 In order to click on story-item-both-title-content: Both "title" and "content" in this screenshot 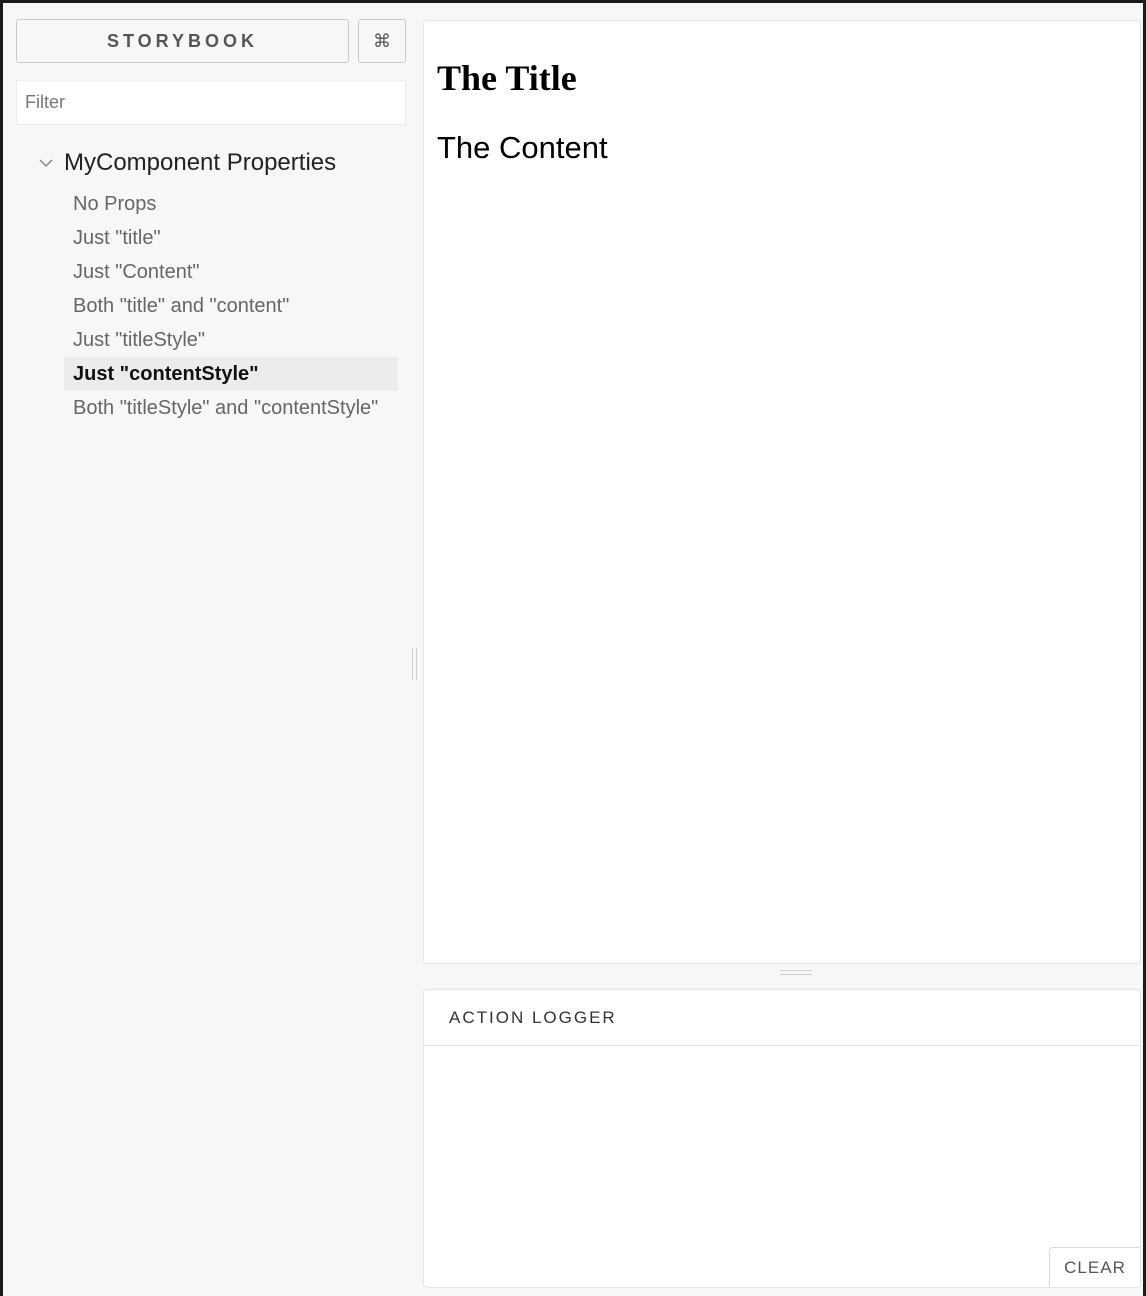, I will do `click(231, 306)`.